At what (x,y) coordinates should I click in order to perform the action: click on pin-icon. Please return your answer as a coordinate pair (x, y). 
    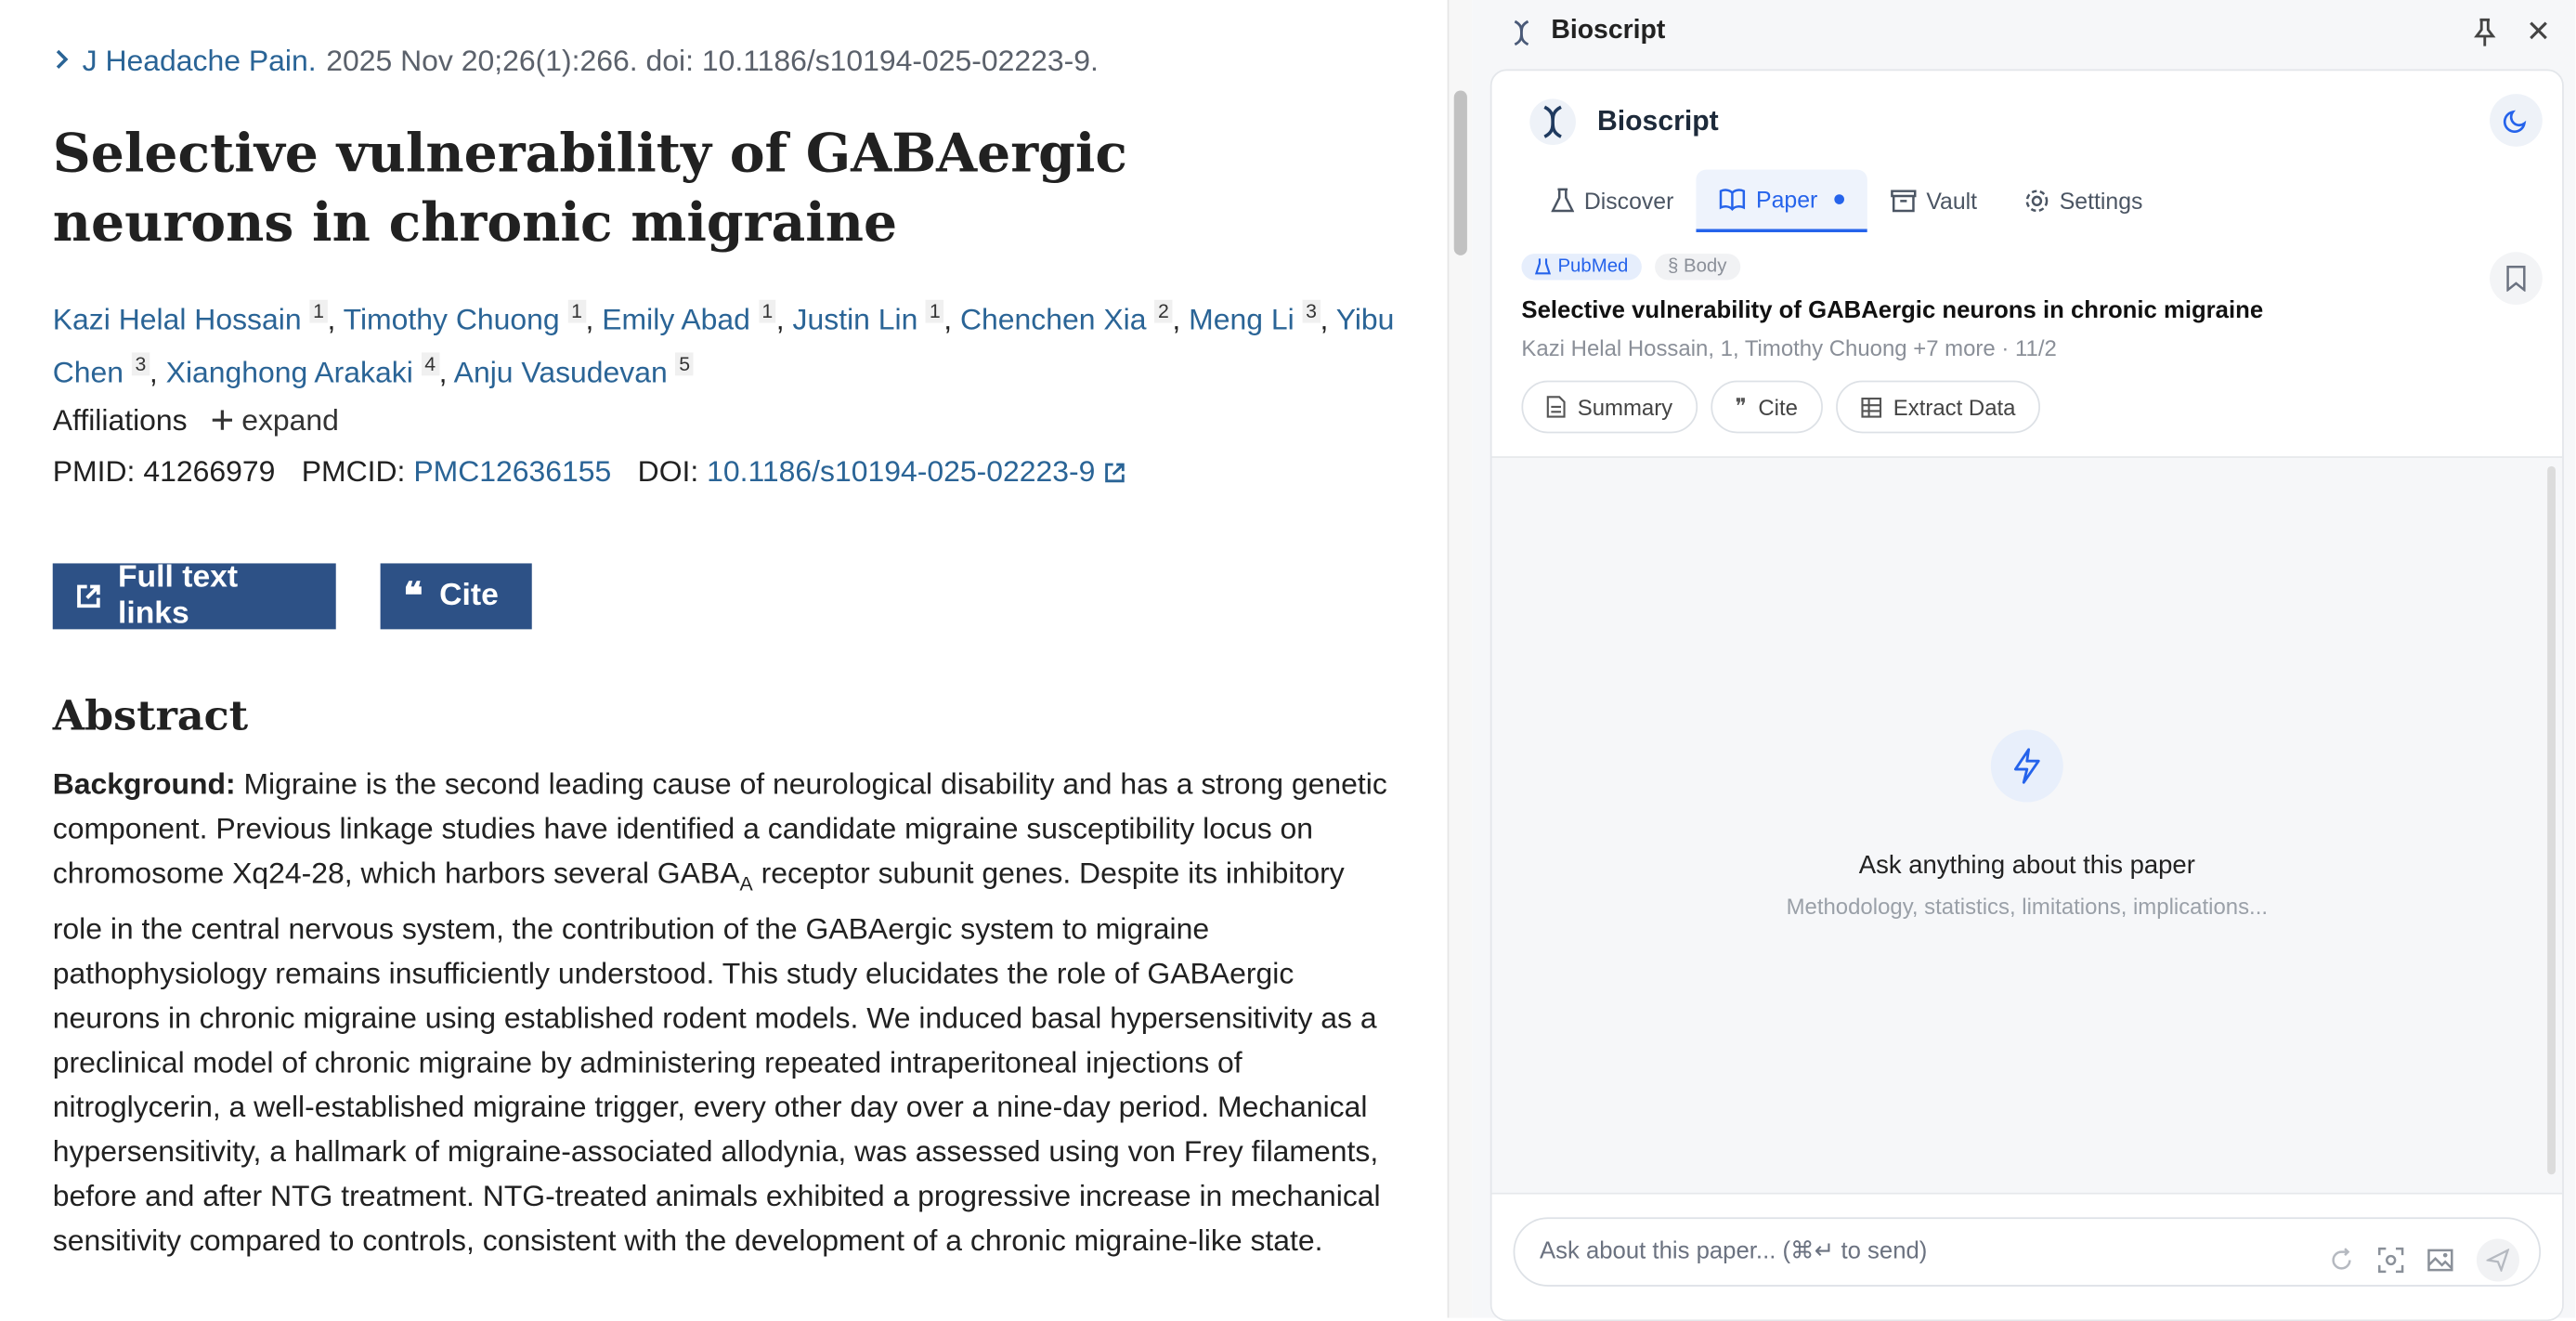
    Looking at the image, I should click on (2485, 33).